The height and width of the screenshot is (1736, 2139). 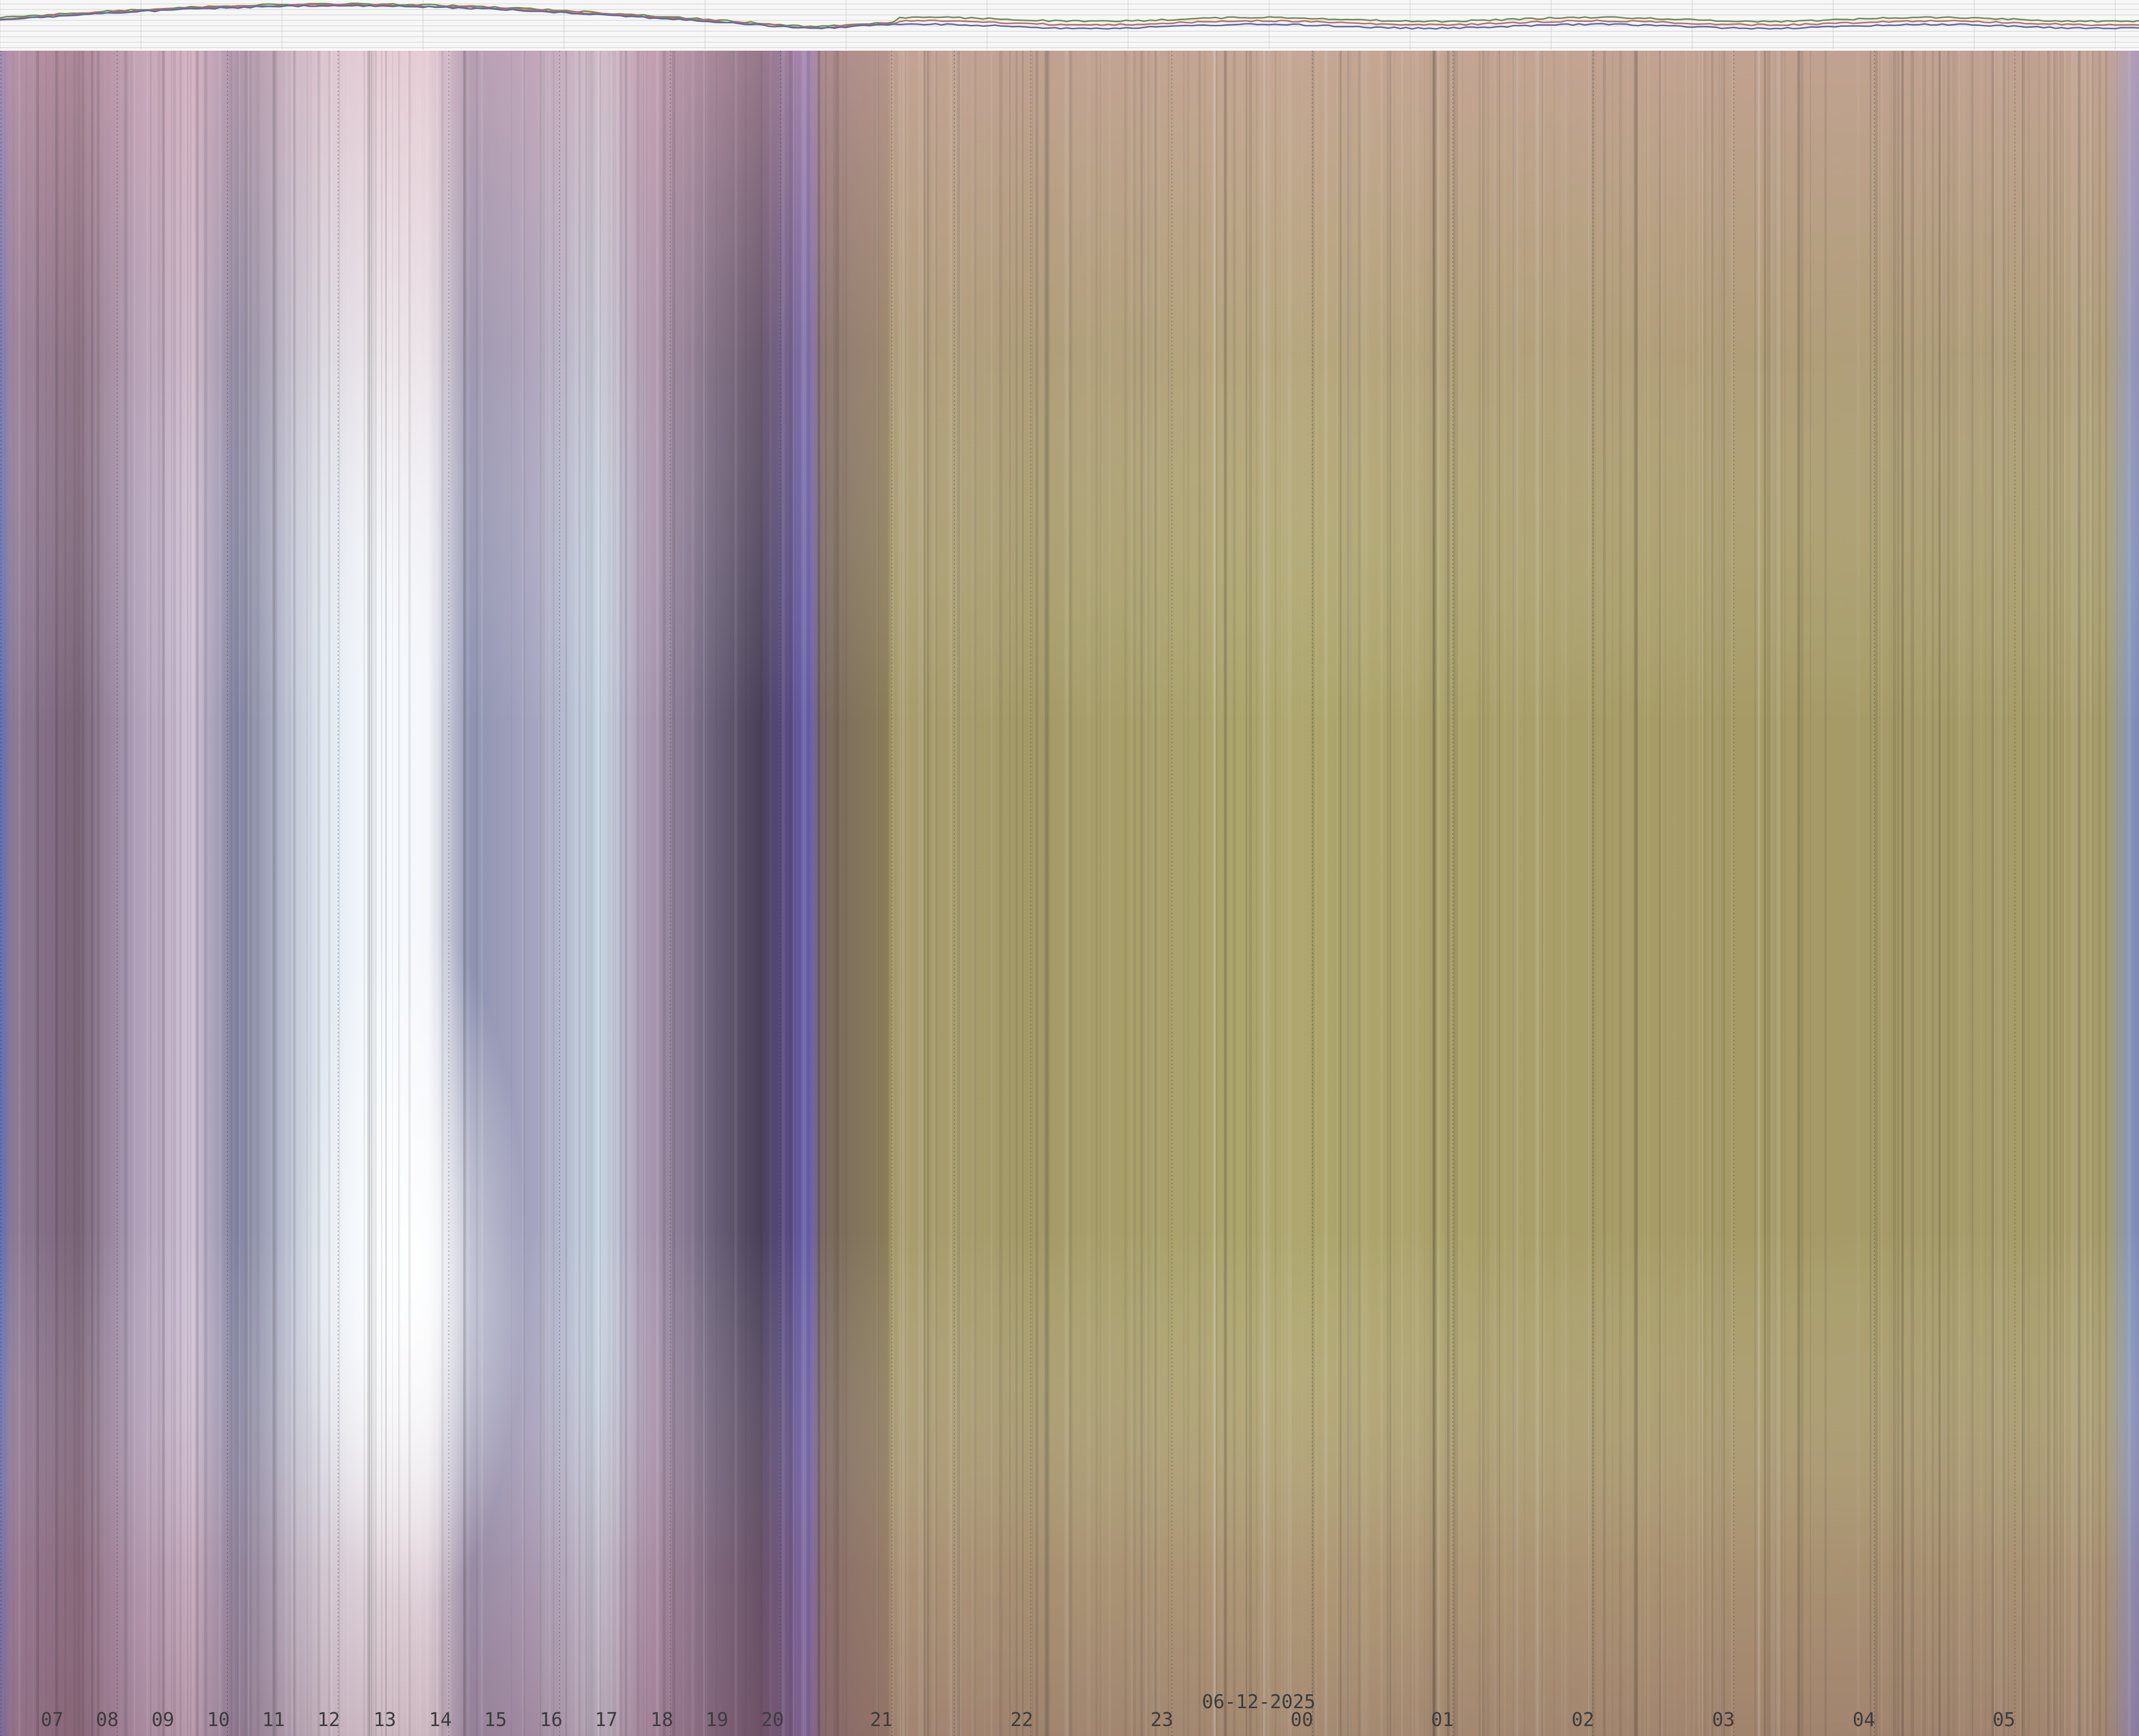 I want to click on hour-tick-label: 05, so click(x=2004, y=1720).